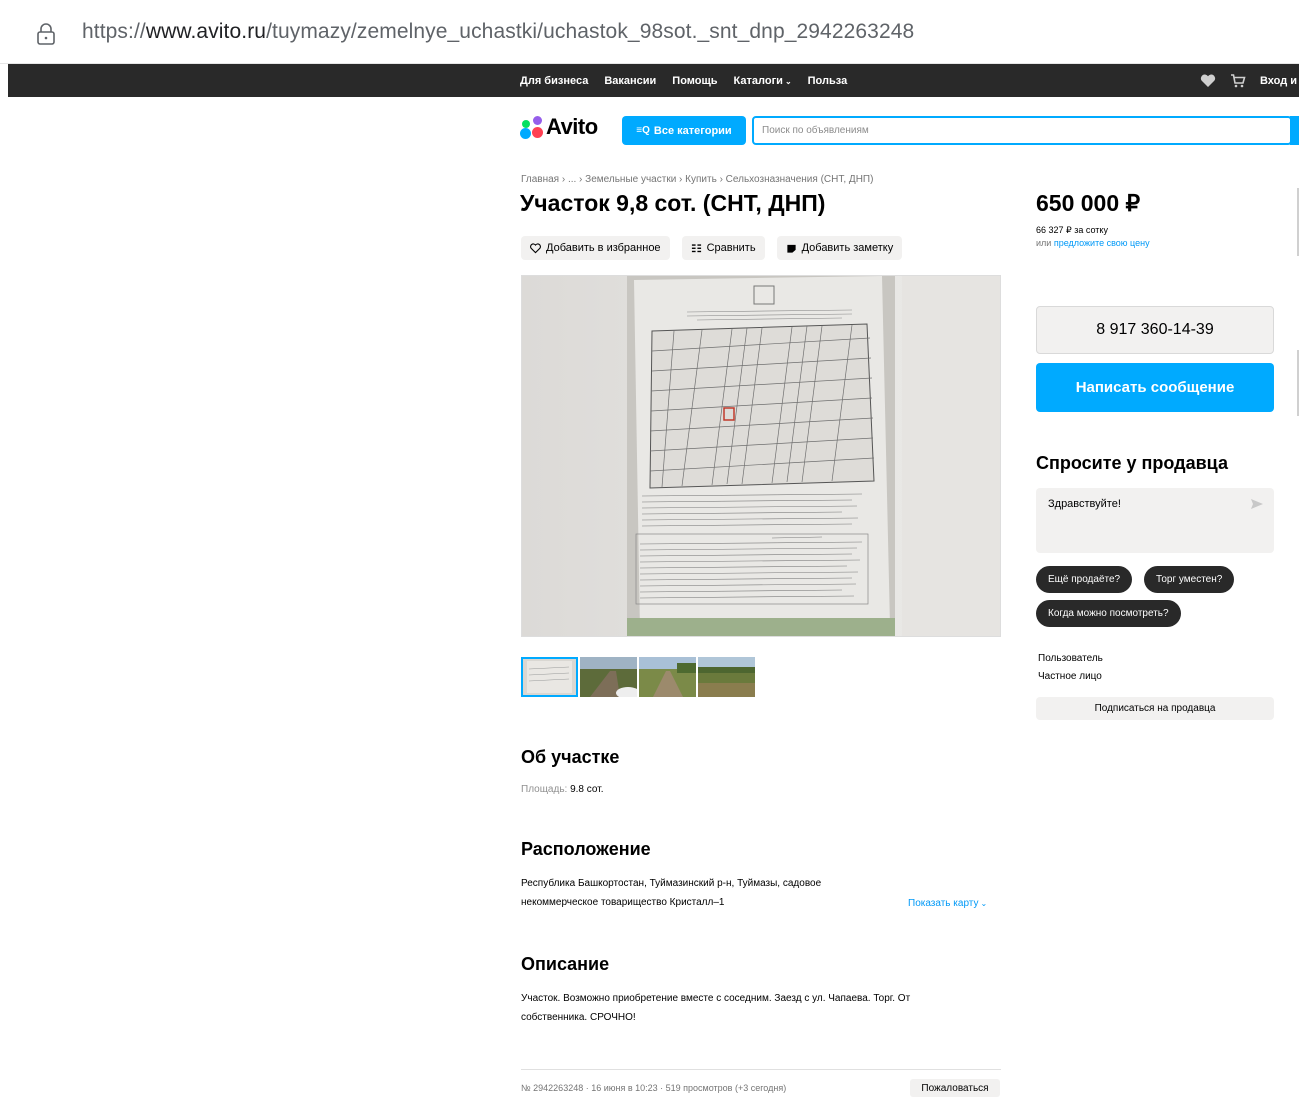 The width and height of the screenshot is (1299, 1097). I want to click on add-note-button: Добавить заметку, so click(839, 248).